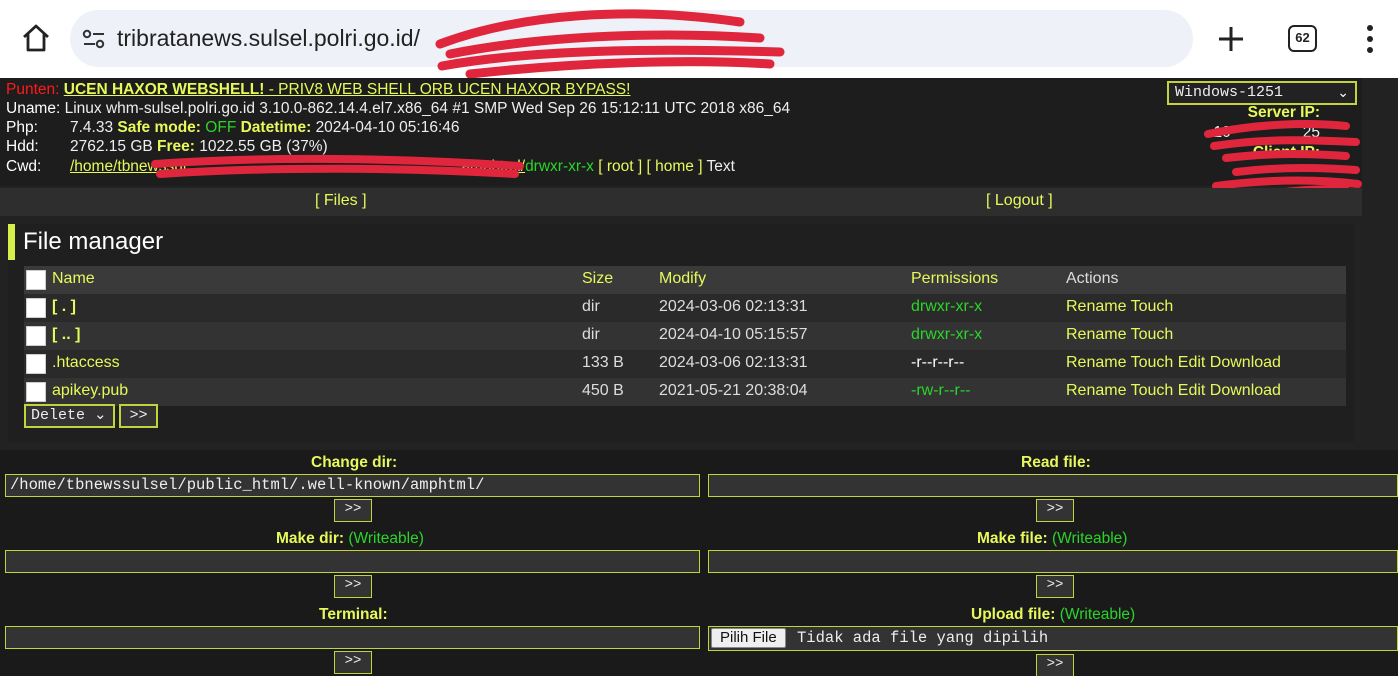 This screenshot has width=1398, height=676. What do you see at coordinates (603, 390) in the screenshot?
I see `file-size: 450 B` at bounding box center [603, 390].